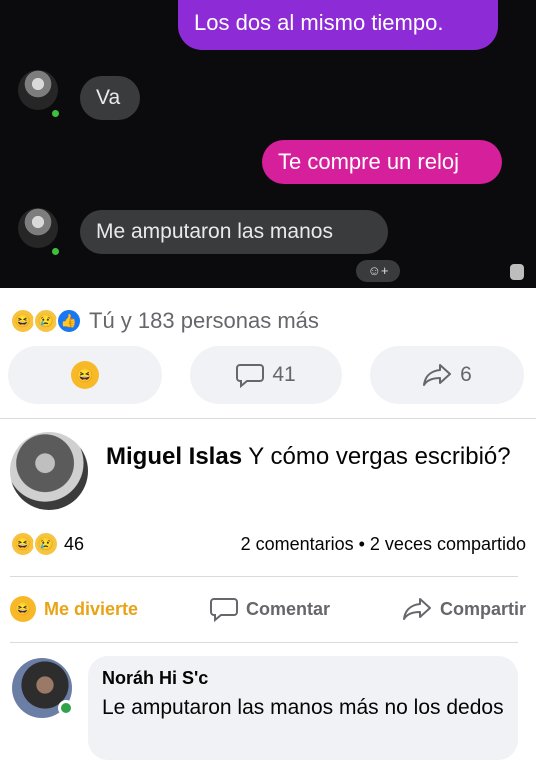  Describe the element at coordinates (338, 25) in the screenshot. I see `chat-message-1: Los dos al mismo tiempo.` at that location.